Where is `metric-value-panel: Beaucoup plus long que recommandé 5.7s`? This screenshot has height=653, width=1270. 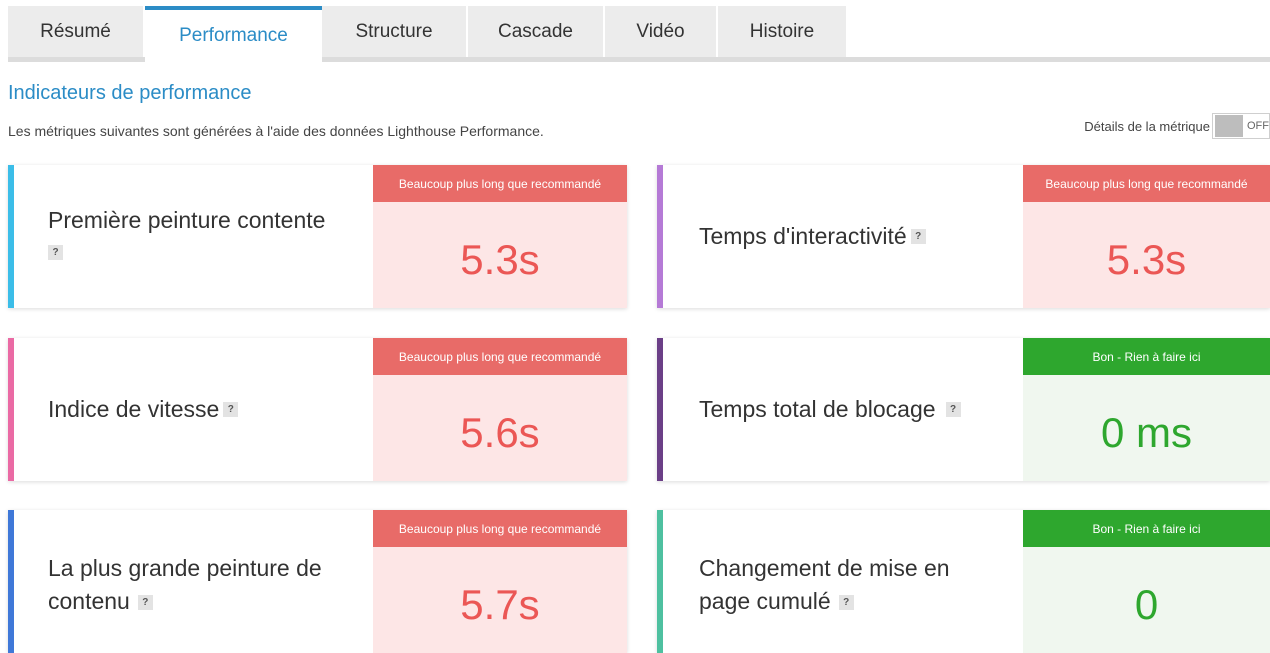
metric-value-panel: Beaucoup plus long que recommandé 5.7s is located at coordinates (500, 581).